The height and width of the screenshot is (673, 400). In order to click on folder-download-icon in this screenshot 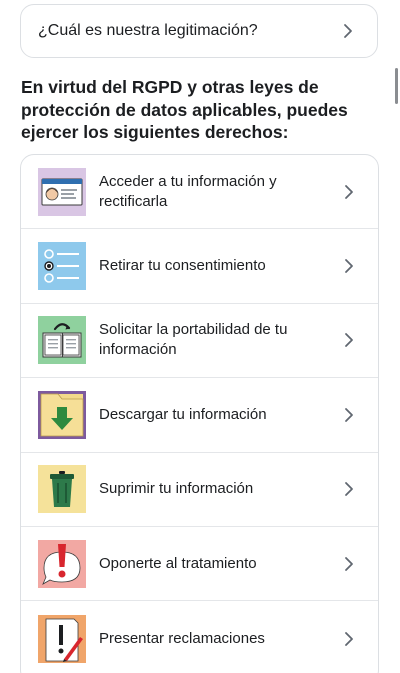, I will do `click(62, 414)`.